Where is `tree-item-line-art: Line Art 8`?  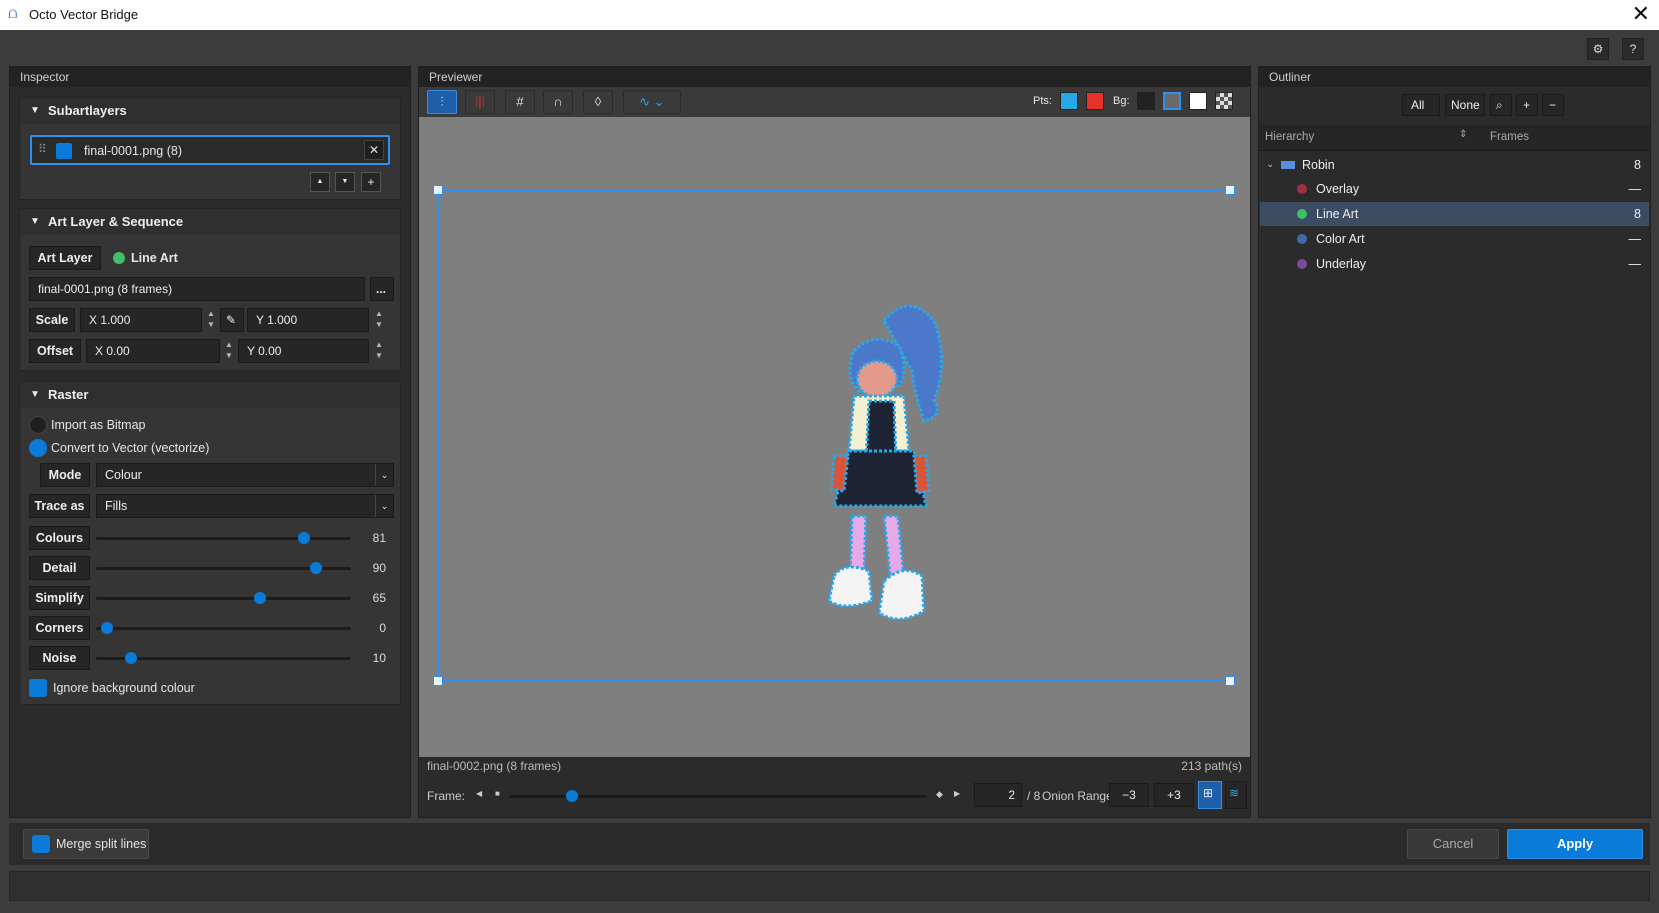
tree-item-line-art: Line Art 8 is located at coordinates (1454, 214).